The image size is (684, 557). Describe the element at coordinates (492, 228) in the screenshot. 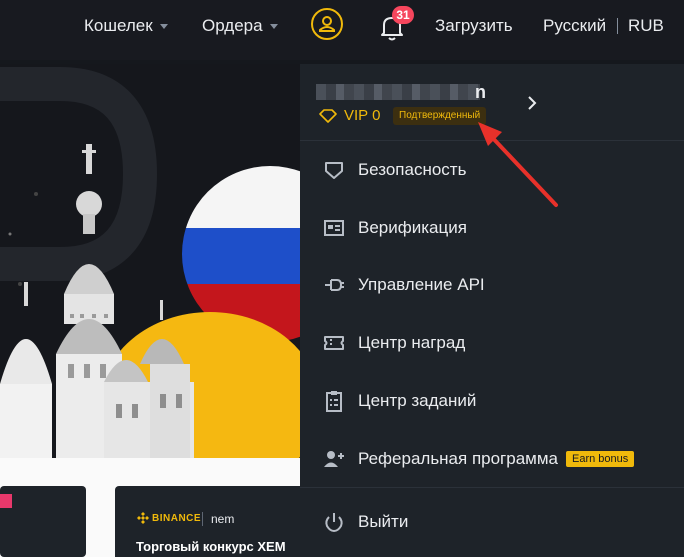

I see `menu-item-verification: Верификация` at that location.